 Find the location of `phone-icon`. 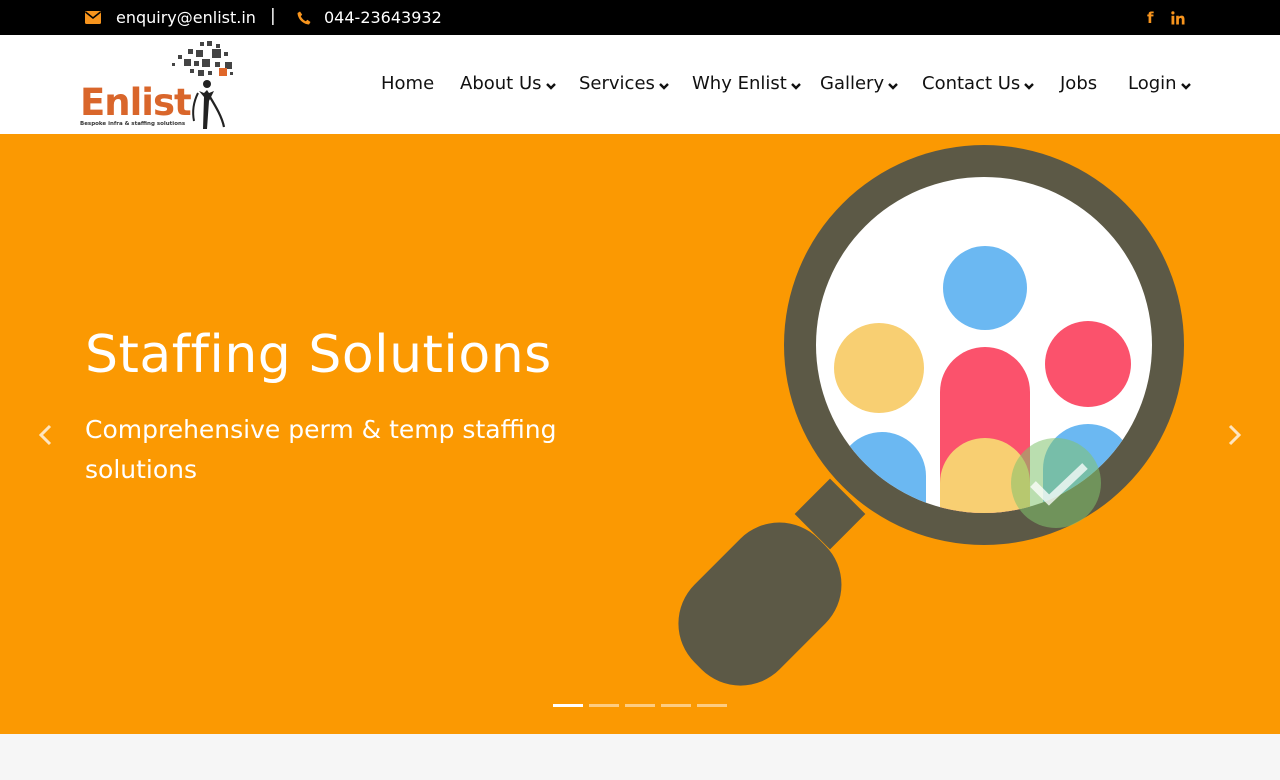

phone-icon is located at coordinates (304, 18).